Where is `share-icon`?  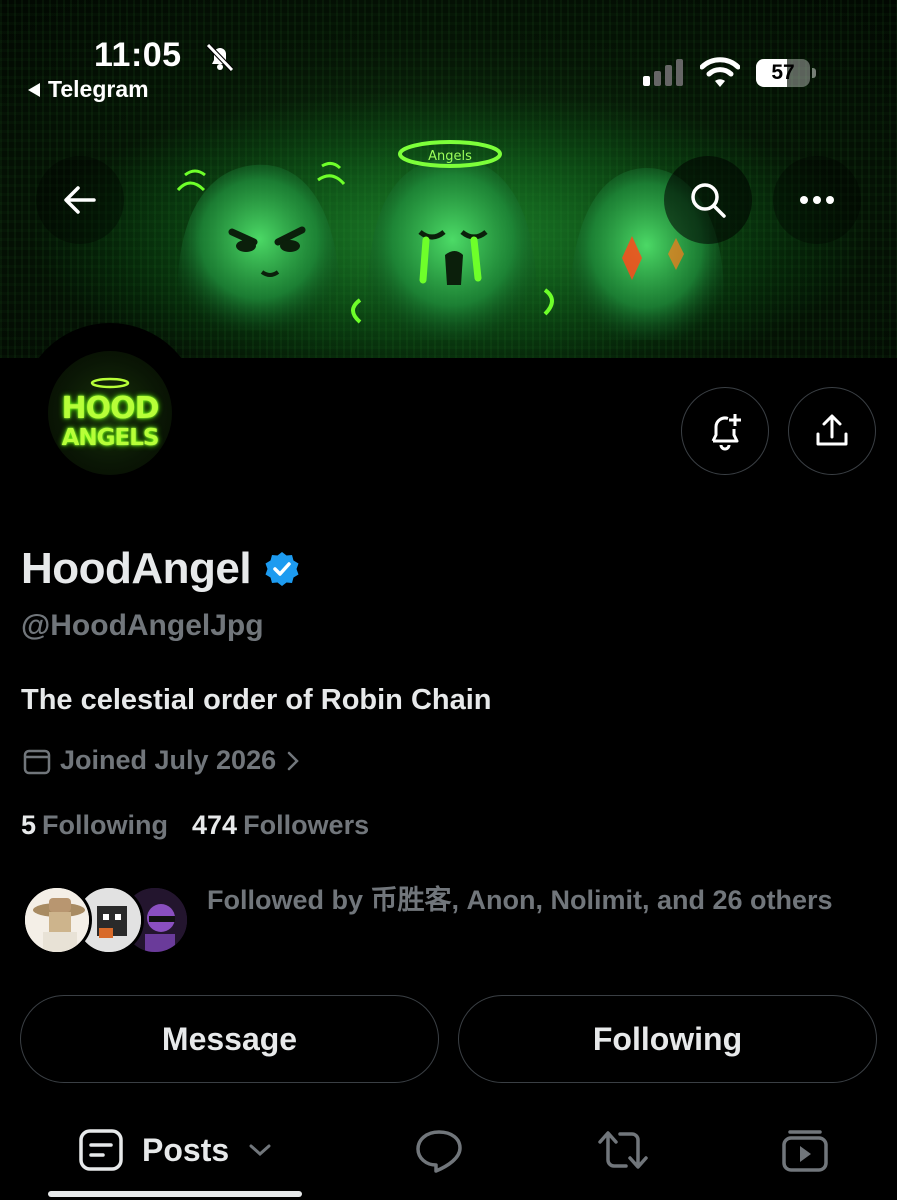
share-icon is located at coordinates (832, 430).